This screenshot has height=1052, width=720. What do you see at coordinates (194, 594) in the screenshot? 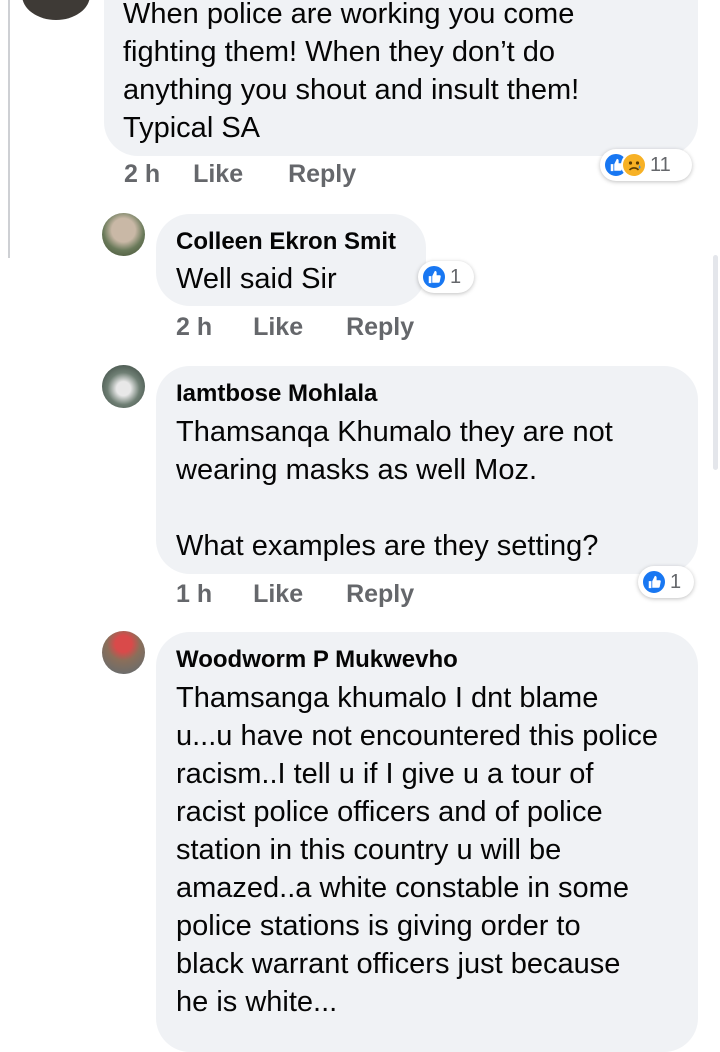
I see `comment-time: 1 h` at bounding box center [194, 594].